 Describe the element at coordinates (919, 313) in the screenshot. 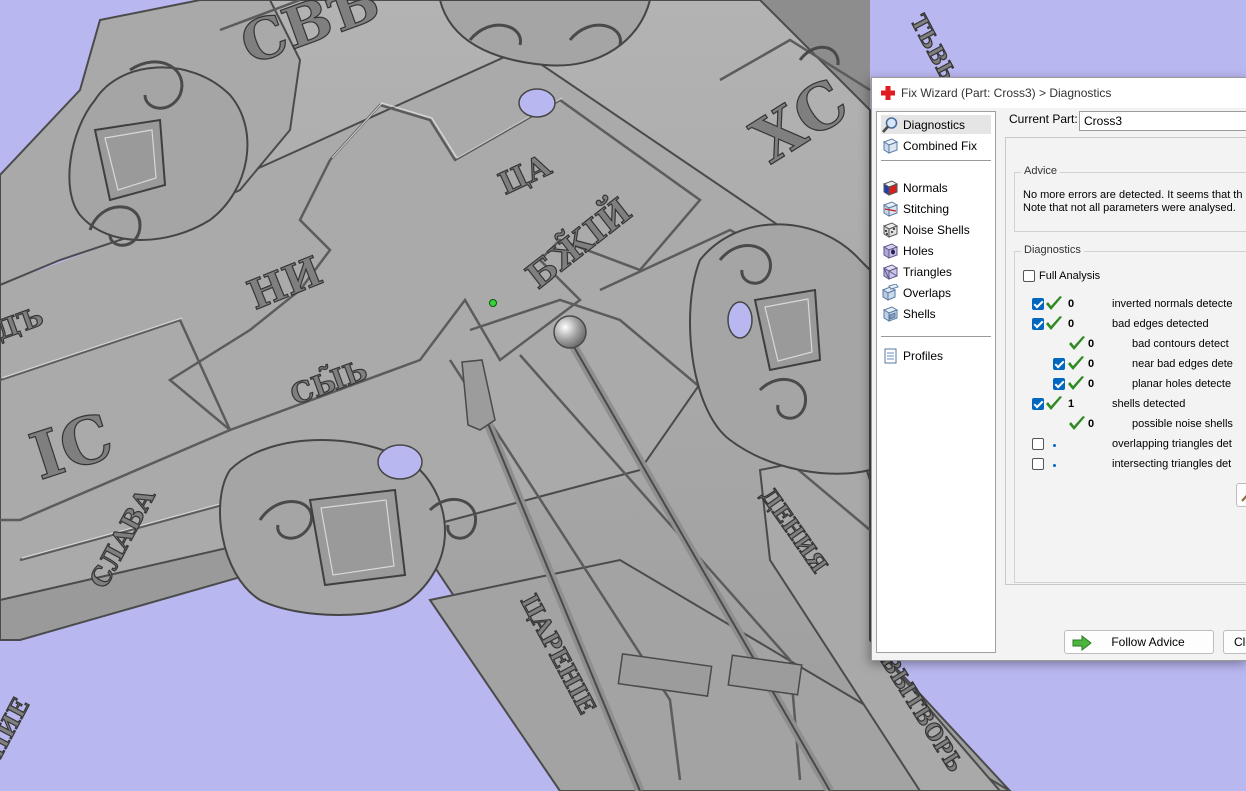

I see `nav-item-label: Shells` at that location.